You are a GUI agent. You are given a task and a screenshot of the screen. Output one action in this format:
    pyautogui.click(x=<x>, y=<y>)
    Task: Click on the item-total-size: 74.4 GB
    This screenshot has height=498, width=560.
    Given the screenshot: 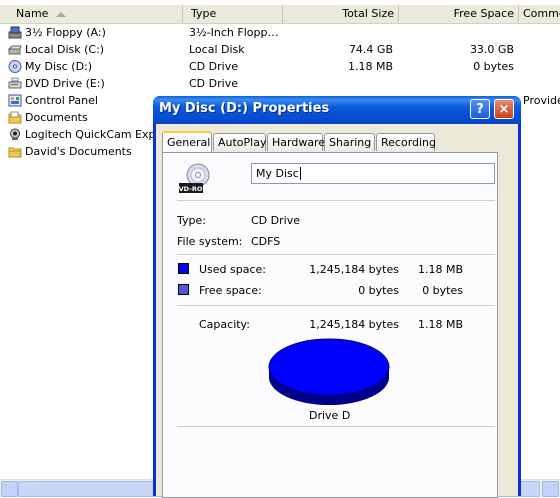 What is the action you would take?
    pyautogui.click(x=370, y=49)
    